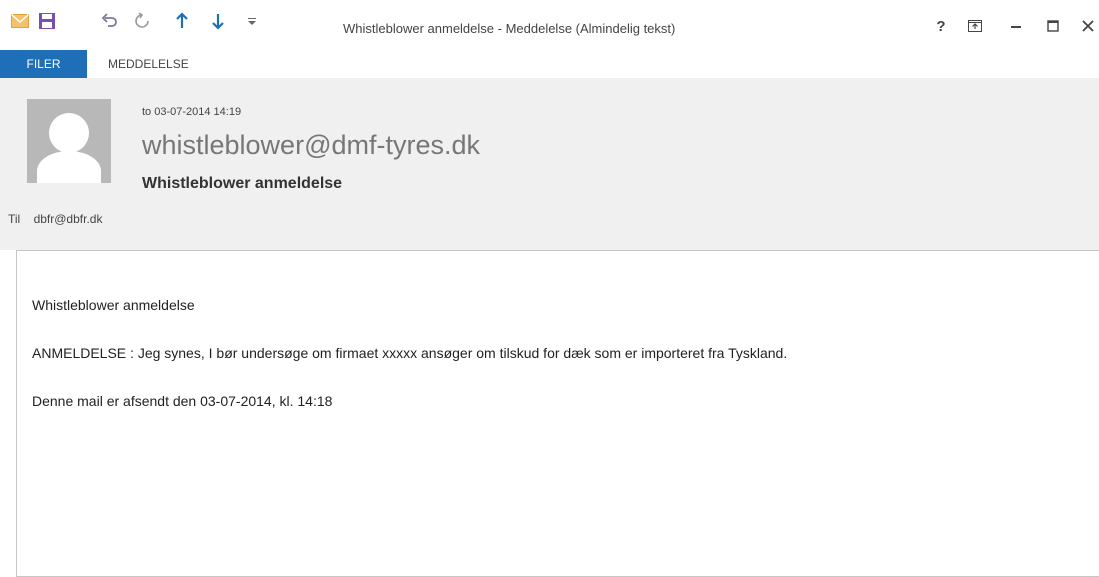 The height and width of the screenshot is (577, 1099). I want to click on recipient-row: Til dbfr@dbfr.dk, so click(55, 219).